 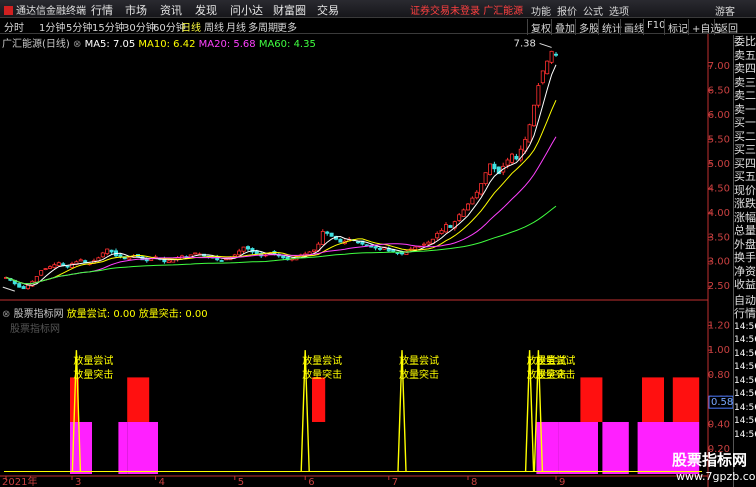 I want to click on live-quote-label: 行情, so click(x=745, y=314).